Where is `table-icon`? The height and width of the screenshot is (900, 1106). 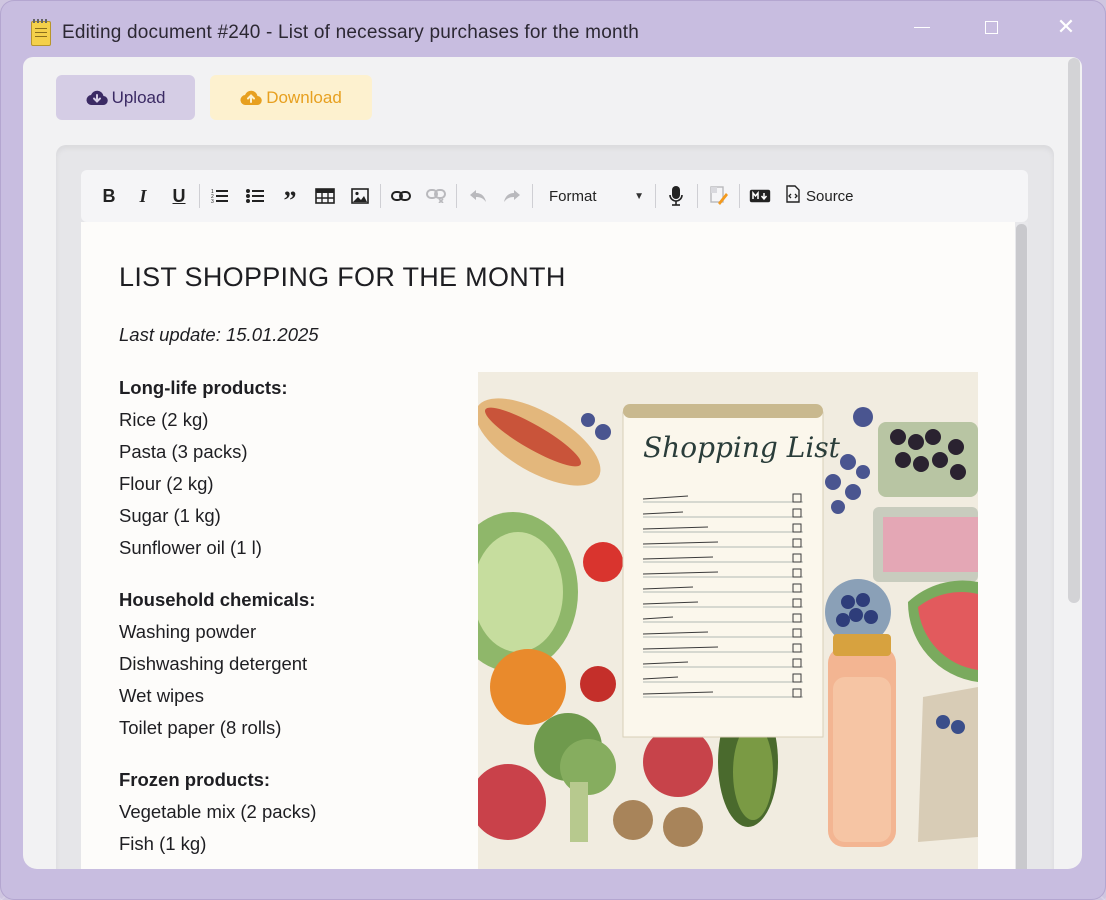 table-icon is located at coordinates (325, 196).